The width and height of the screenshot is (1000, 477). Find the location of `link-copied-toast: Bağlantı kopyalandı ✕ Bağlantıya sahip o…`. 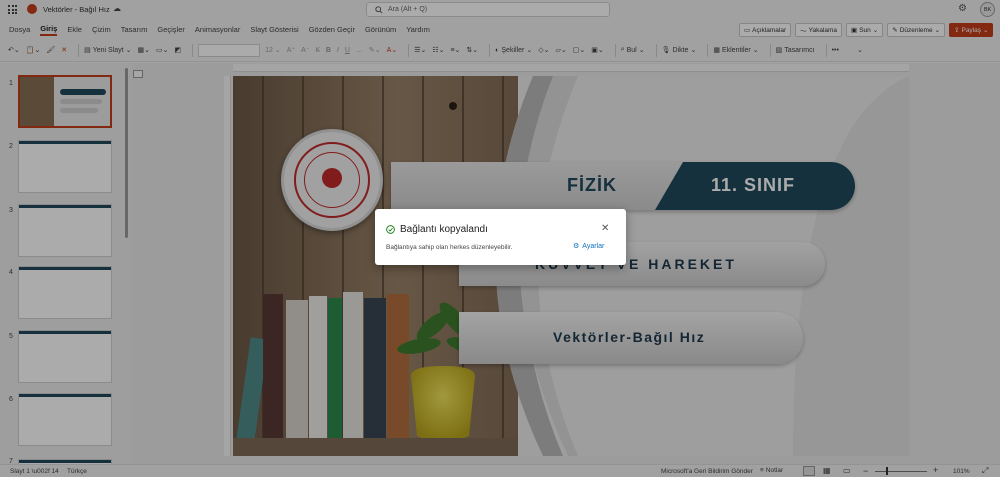

link-copied-toast: Bağlantı kopyalandı ✕ Bağlantıya sahip o… is located at coordinates (500, 237).